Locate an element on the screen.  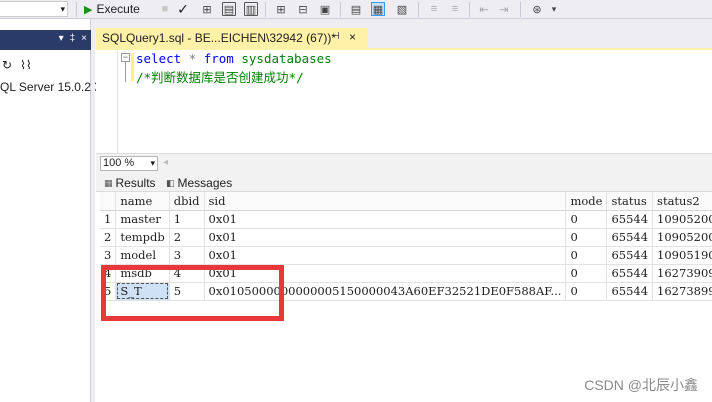
uncomment-icon: ≡ is located at coordinates (455, 9).